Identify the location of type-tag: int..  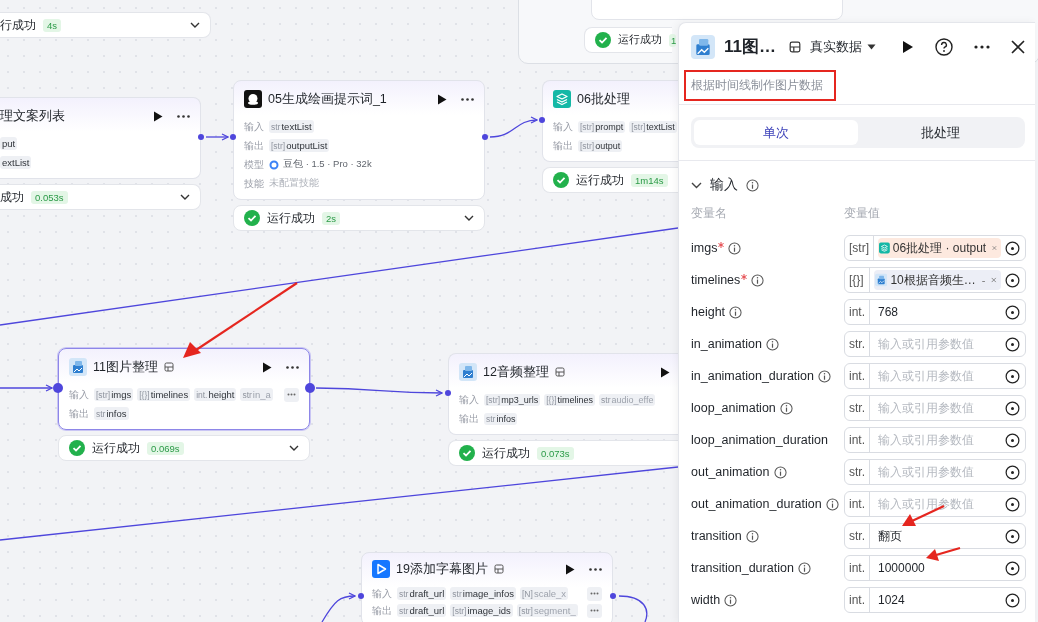
(857, 440).